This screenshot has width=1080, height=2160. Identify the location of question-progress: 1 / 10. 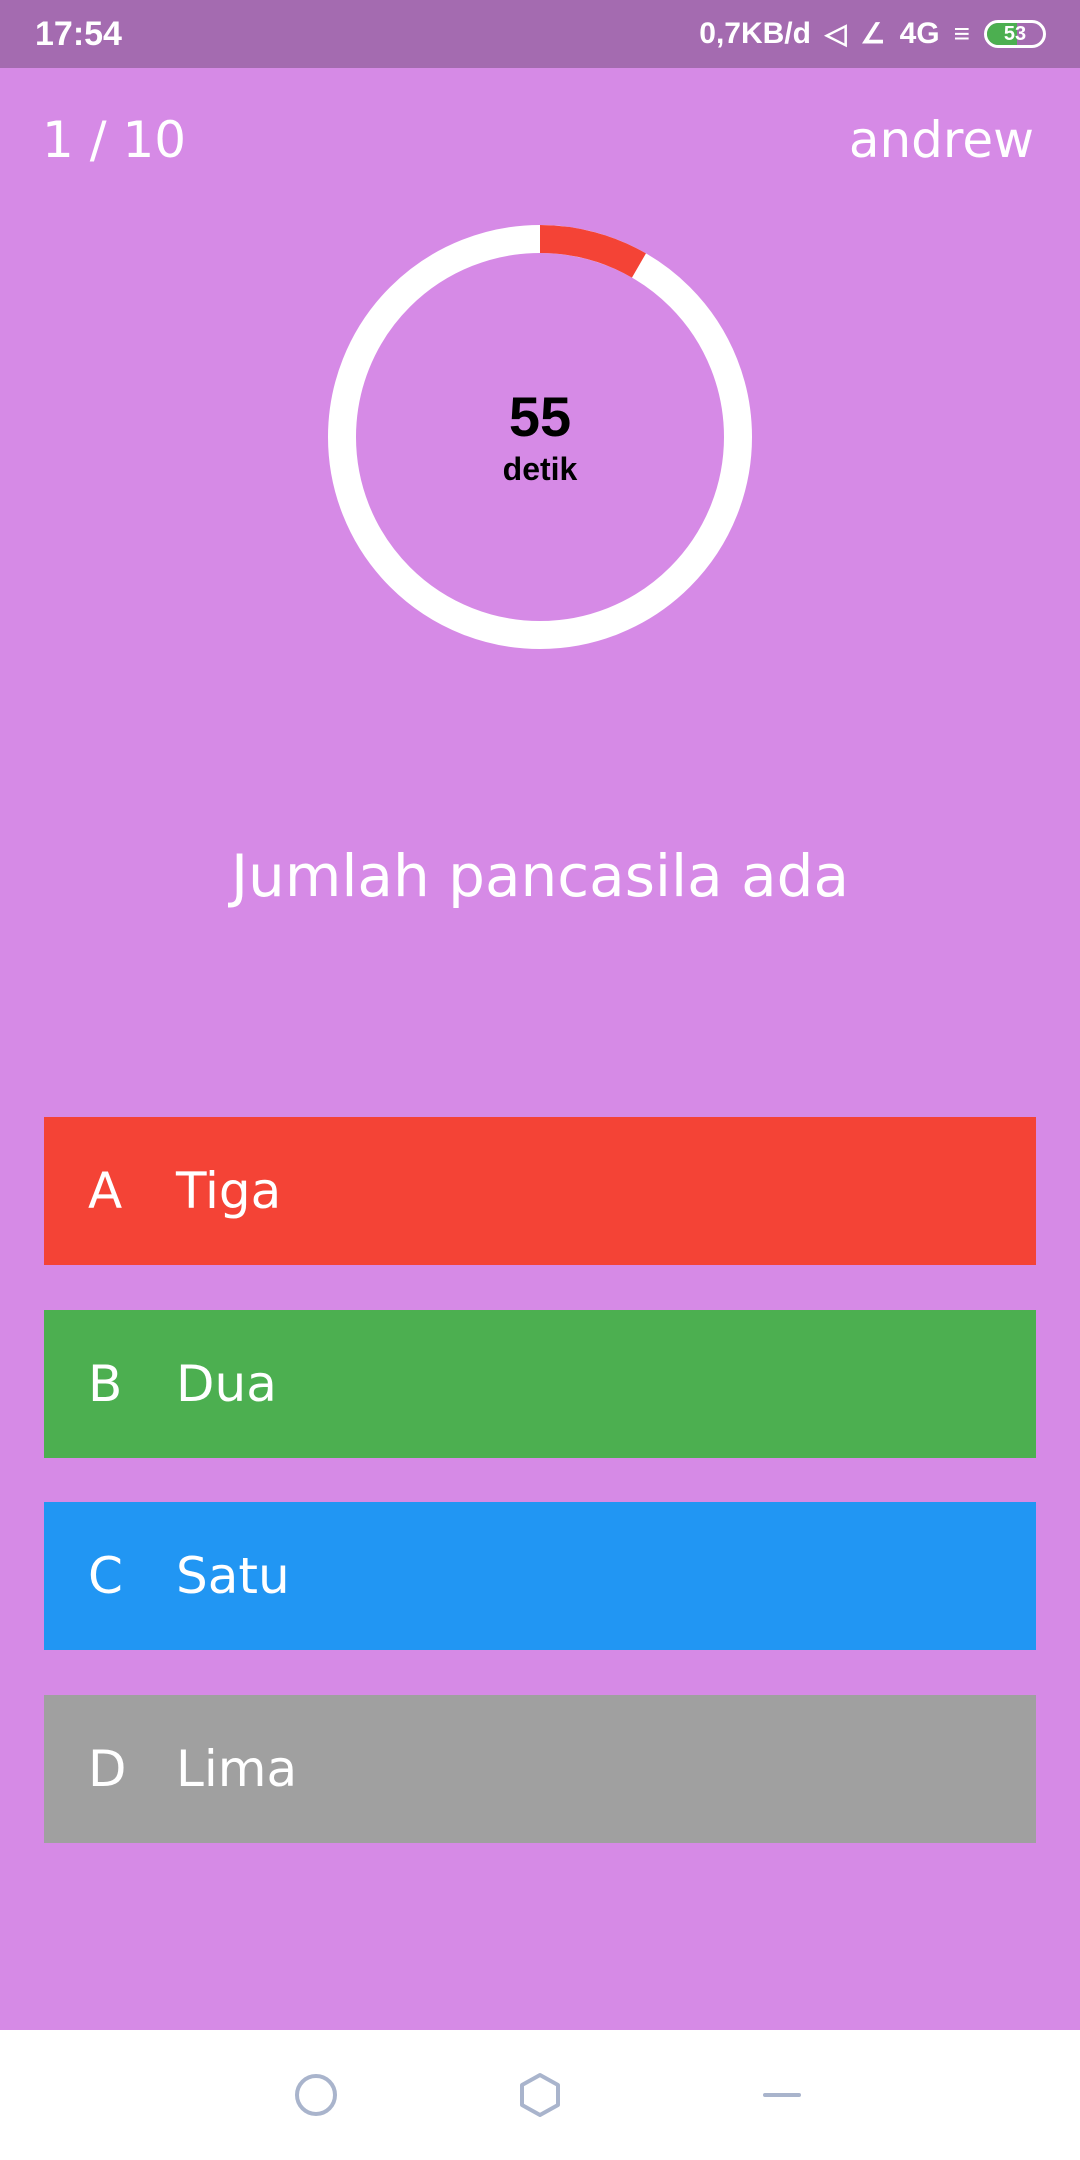
(114, 140).